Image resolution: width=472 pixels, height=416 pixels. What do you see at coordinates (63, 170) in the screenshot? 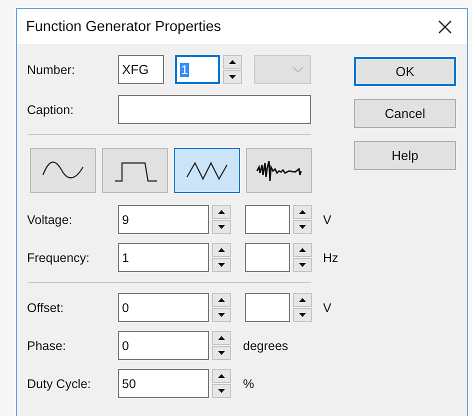
I see `sine-wave-button` at bounding box center [63, 170].